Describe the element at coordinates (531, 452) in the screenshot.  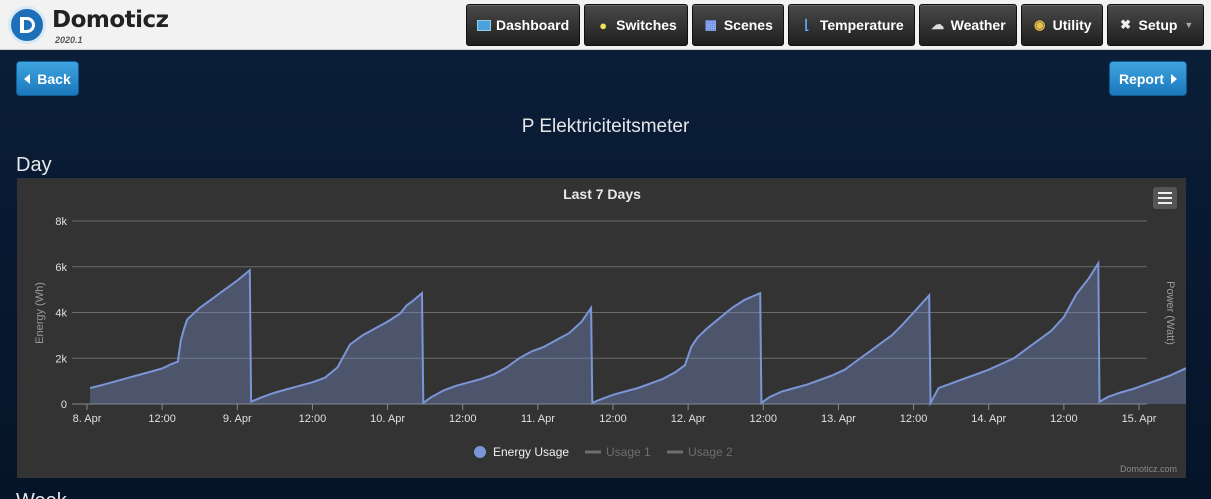
I see `legend-label-energy-usage: Energy Usage` at that location.